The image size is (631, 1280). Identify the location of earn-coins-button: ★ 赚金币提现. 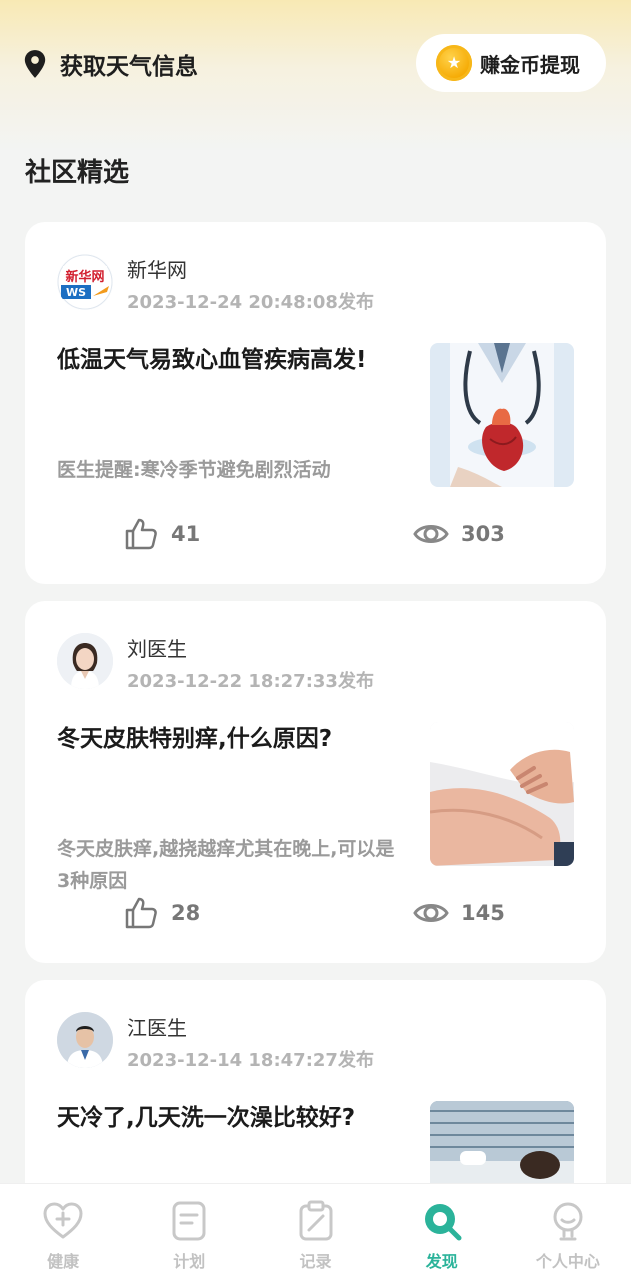
(511, 63).